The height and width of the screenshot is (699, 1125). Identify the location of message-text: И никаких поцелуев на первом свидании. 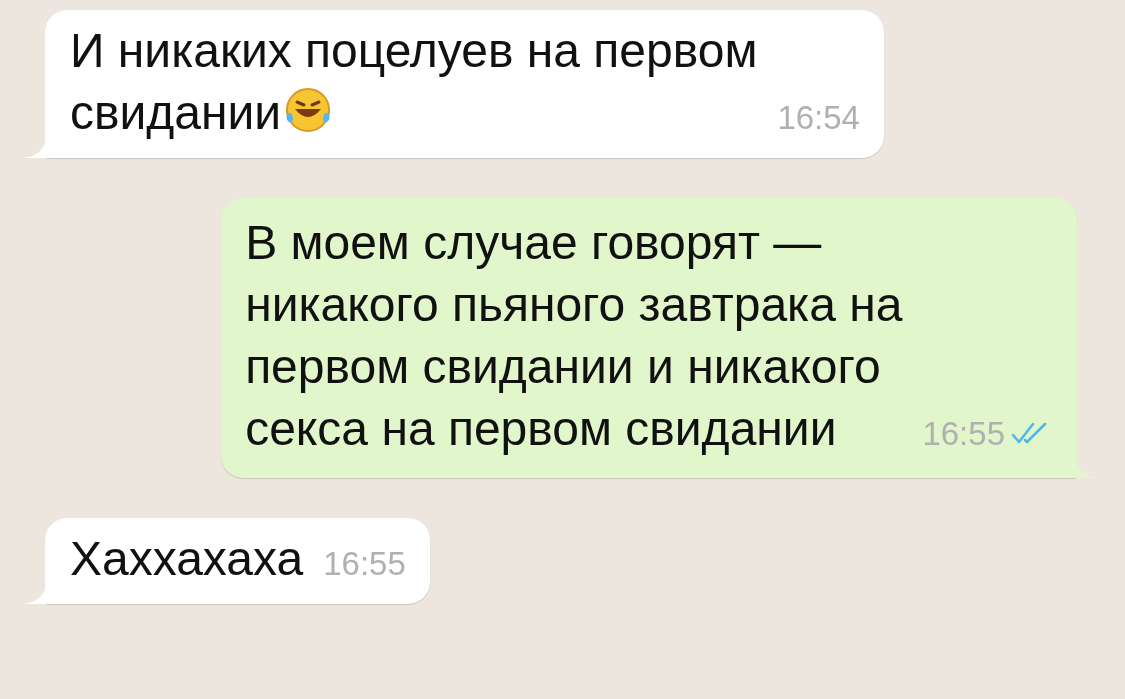
(414, 82).